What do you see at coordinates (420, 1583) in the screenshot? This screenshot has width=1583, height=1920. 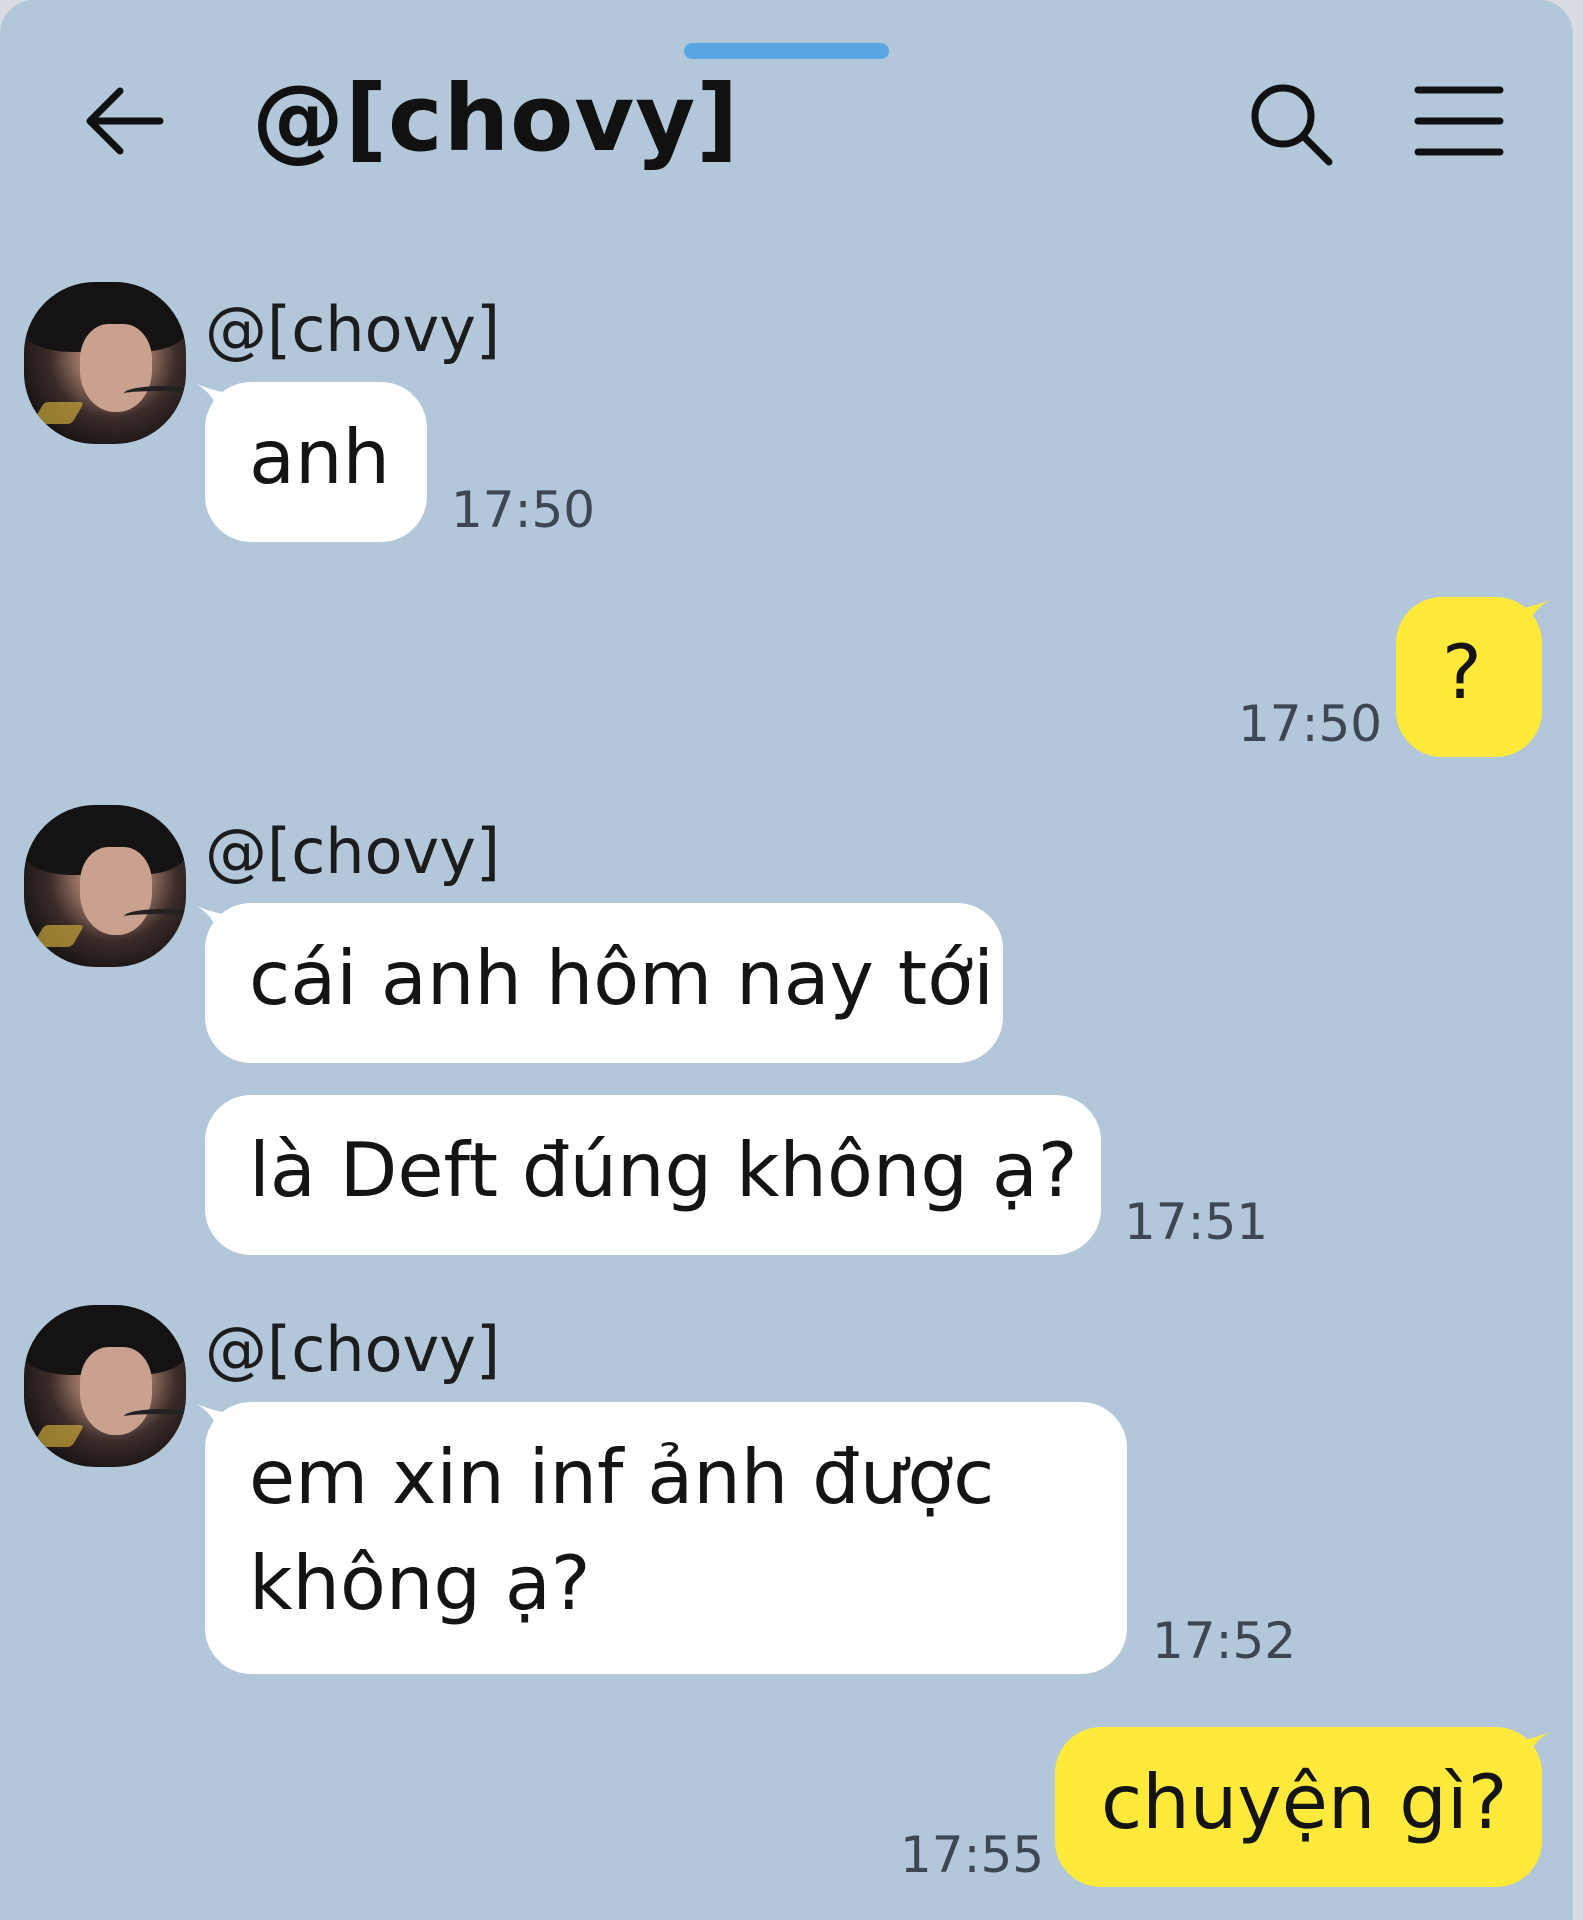 I see `message-line: không ạ?` at bounding box center [420, 1583].